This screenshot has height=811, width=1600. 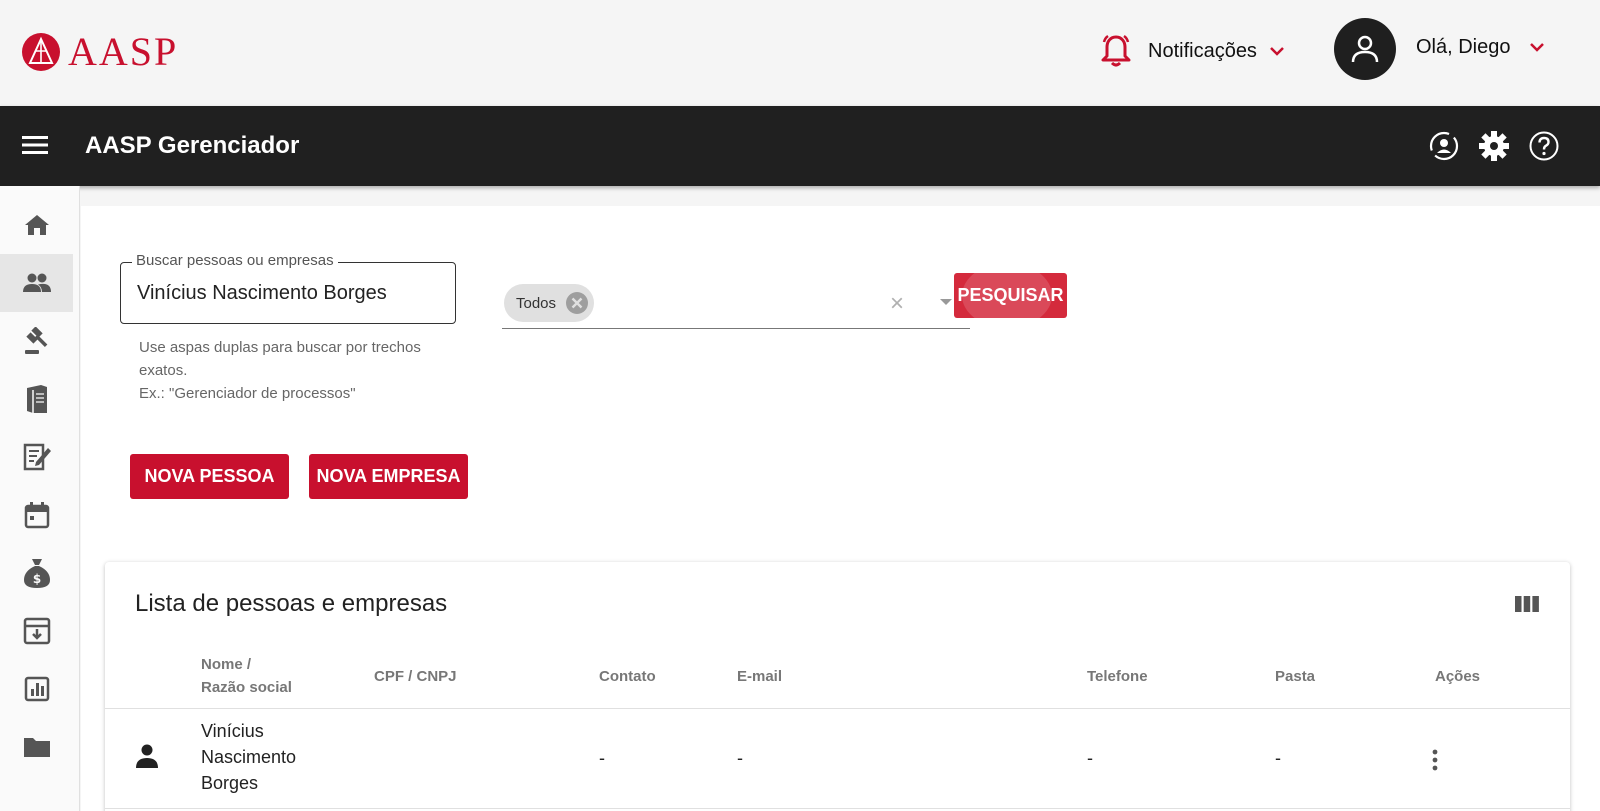 I want to click on table-cell-phone: -, so click(x=1090, y=758).